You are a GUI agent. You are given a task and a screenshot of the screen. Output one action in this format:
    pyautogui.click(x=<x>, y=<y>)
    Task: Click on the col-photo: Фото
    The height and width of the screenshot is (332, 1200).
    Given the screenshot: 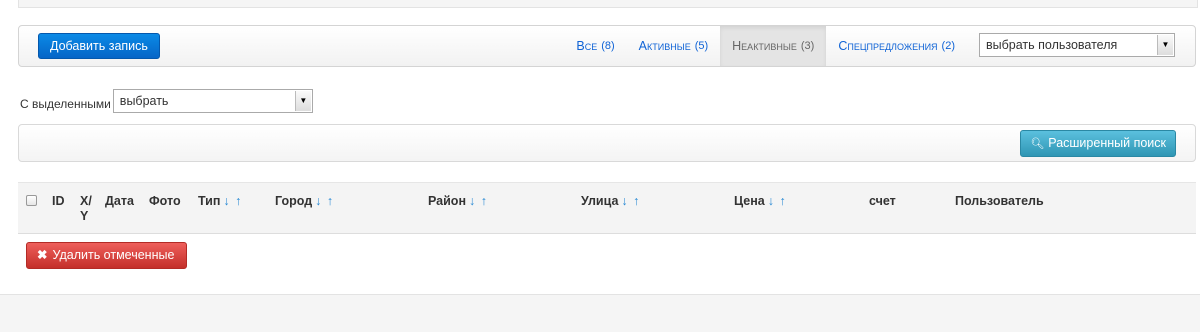 What is the action you would take?
    pyautogui.click(x=165, y=201)
    